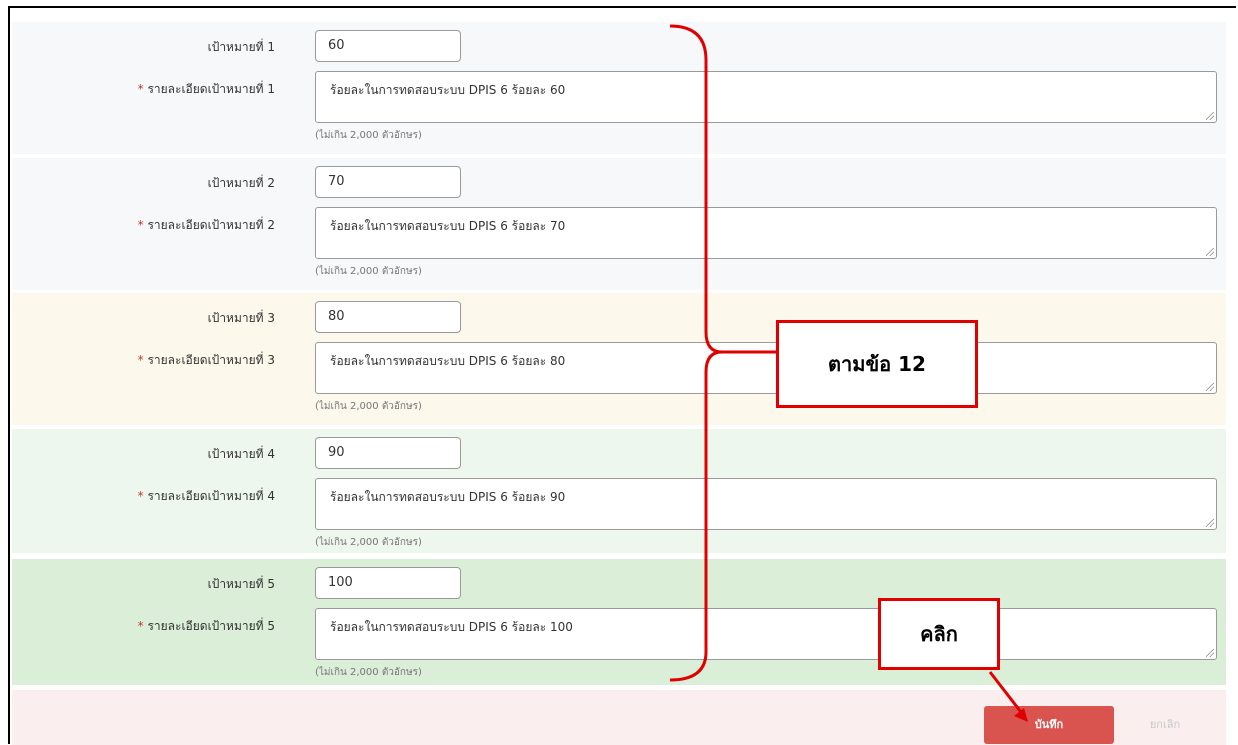 This screenshot has height=745, width=1238. I want to click on target-detail-label-1: * รายละเอียดเป้าหมายที่ 1, so click(137, 89).